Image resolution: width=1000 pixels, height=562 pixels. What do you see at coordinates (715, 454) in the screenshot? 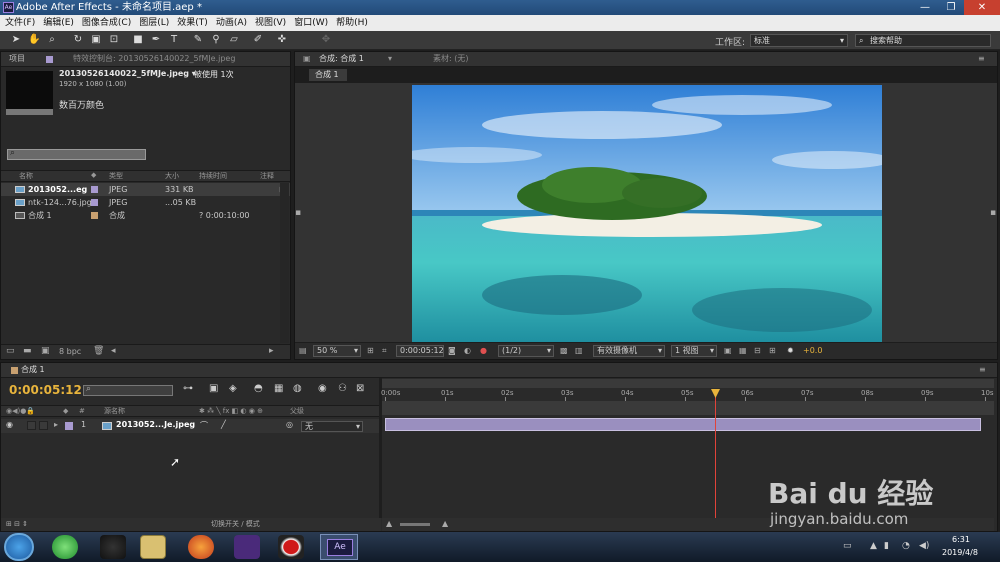
I see `playhead-line` at bounding box center [715, 454].